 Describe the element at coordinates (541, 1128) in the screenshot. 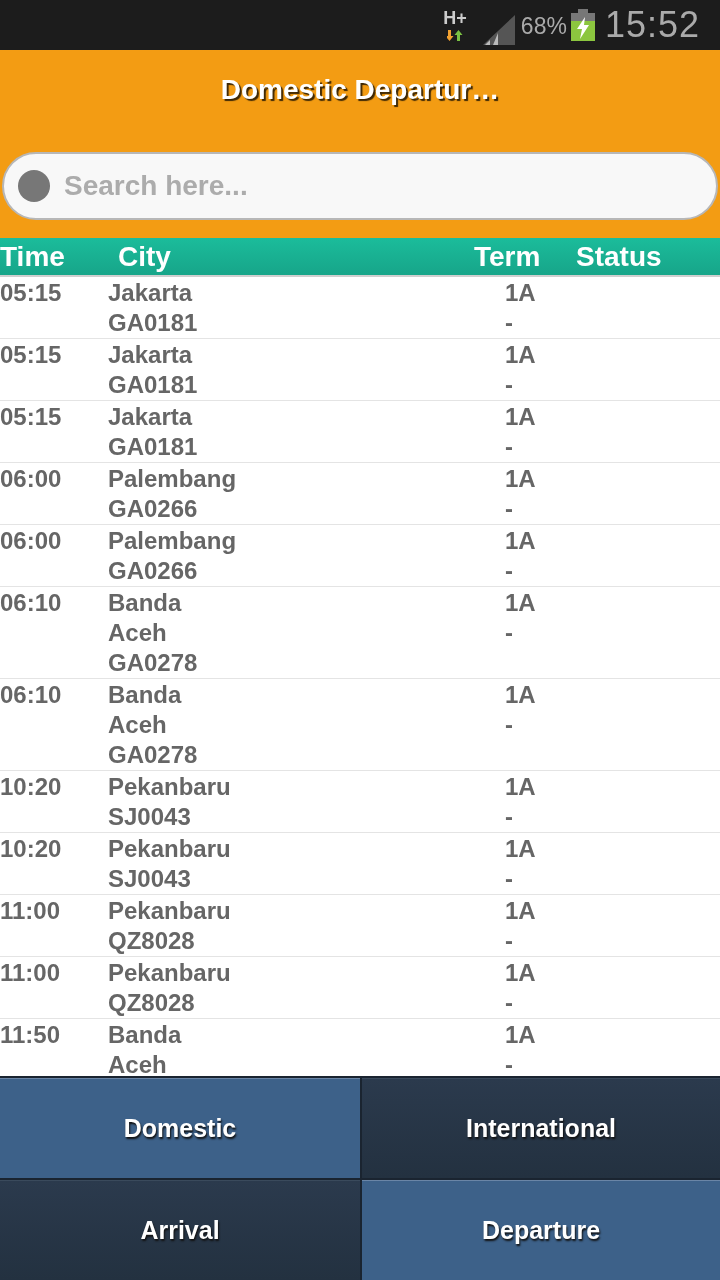

I see `tab-button: International` at that location.